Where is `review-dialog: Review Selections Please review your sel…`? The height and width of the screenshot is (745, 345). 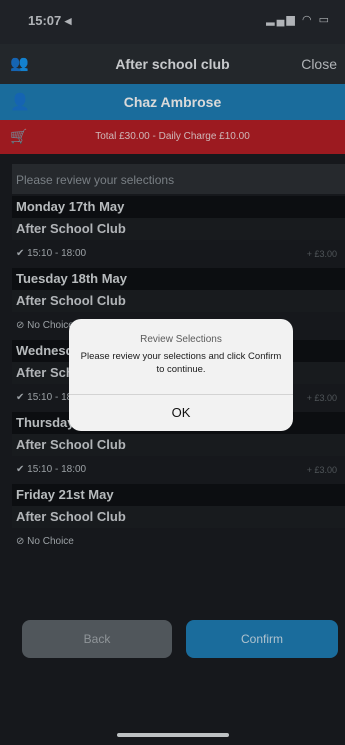 review-dialog: Review Selections Please review your sel… is located at coordinates (181, 375).